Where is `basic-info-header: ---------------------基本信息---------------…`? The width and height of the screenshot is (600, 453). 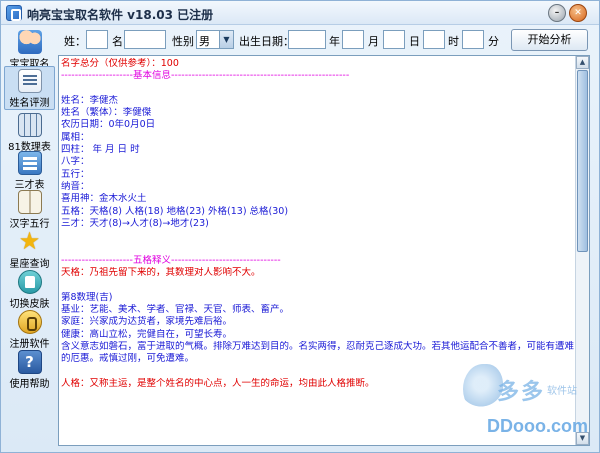 basic-info-header: ---------------------基本信息---------------… is located at coordinates (205, 76).